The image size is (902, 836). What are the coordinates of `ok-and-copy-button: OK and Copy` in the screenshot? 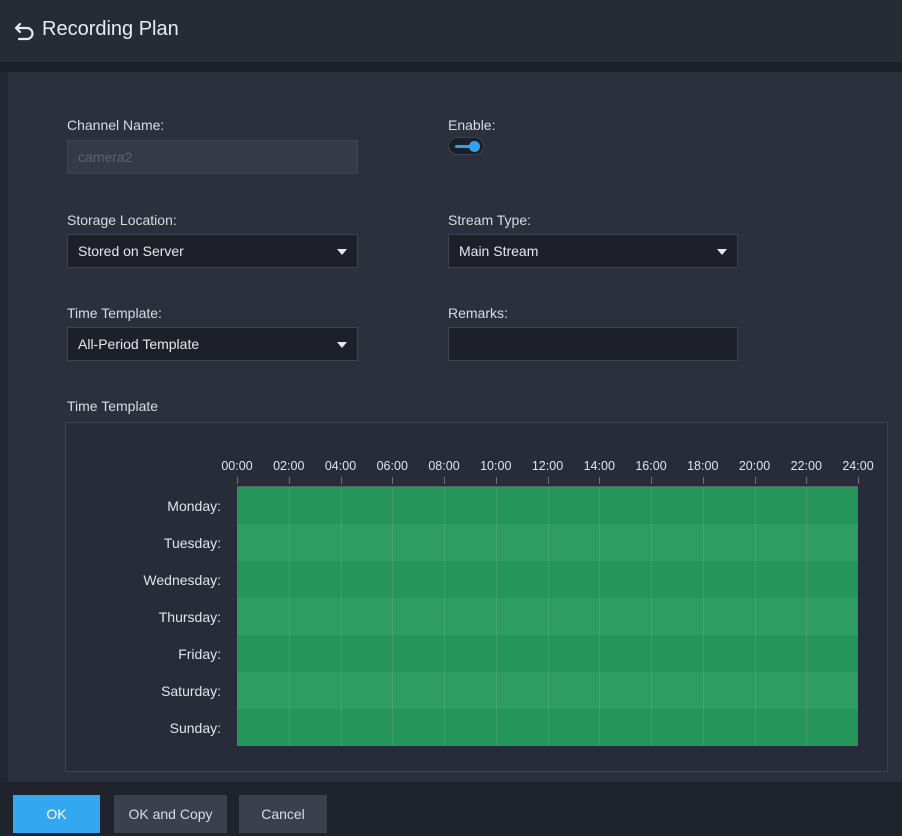 It's located at (170, 814).